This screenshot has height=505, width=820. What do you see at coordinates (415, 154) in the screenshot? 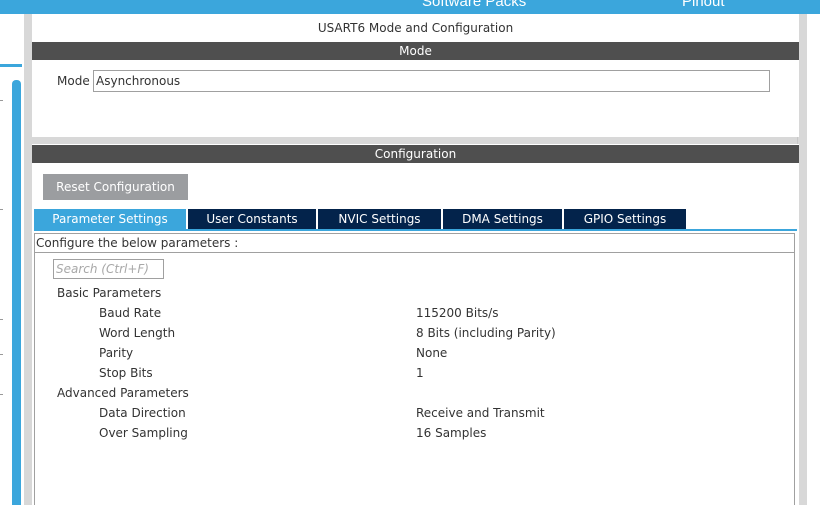
I see `configuration-section-header: Configuration` at bounding box center [415, 154].